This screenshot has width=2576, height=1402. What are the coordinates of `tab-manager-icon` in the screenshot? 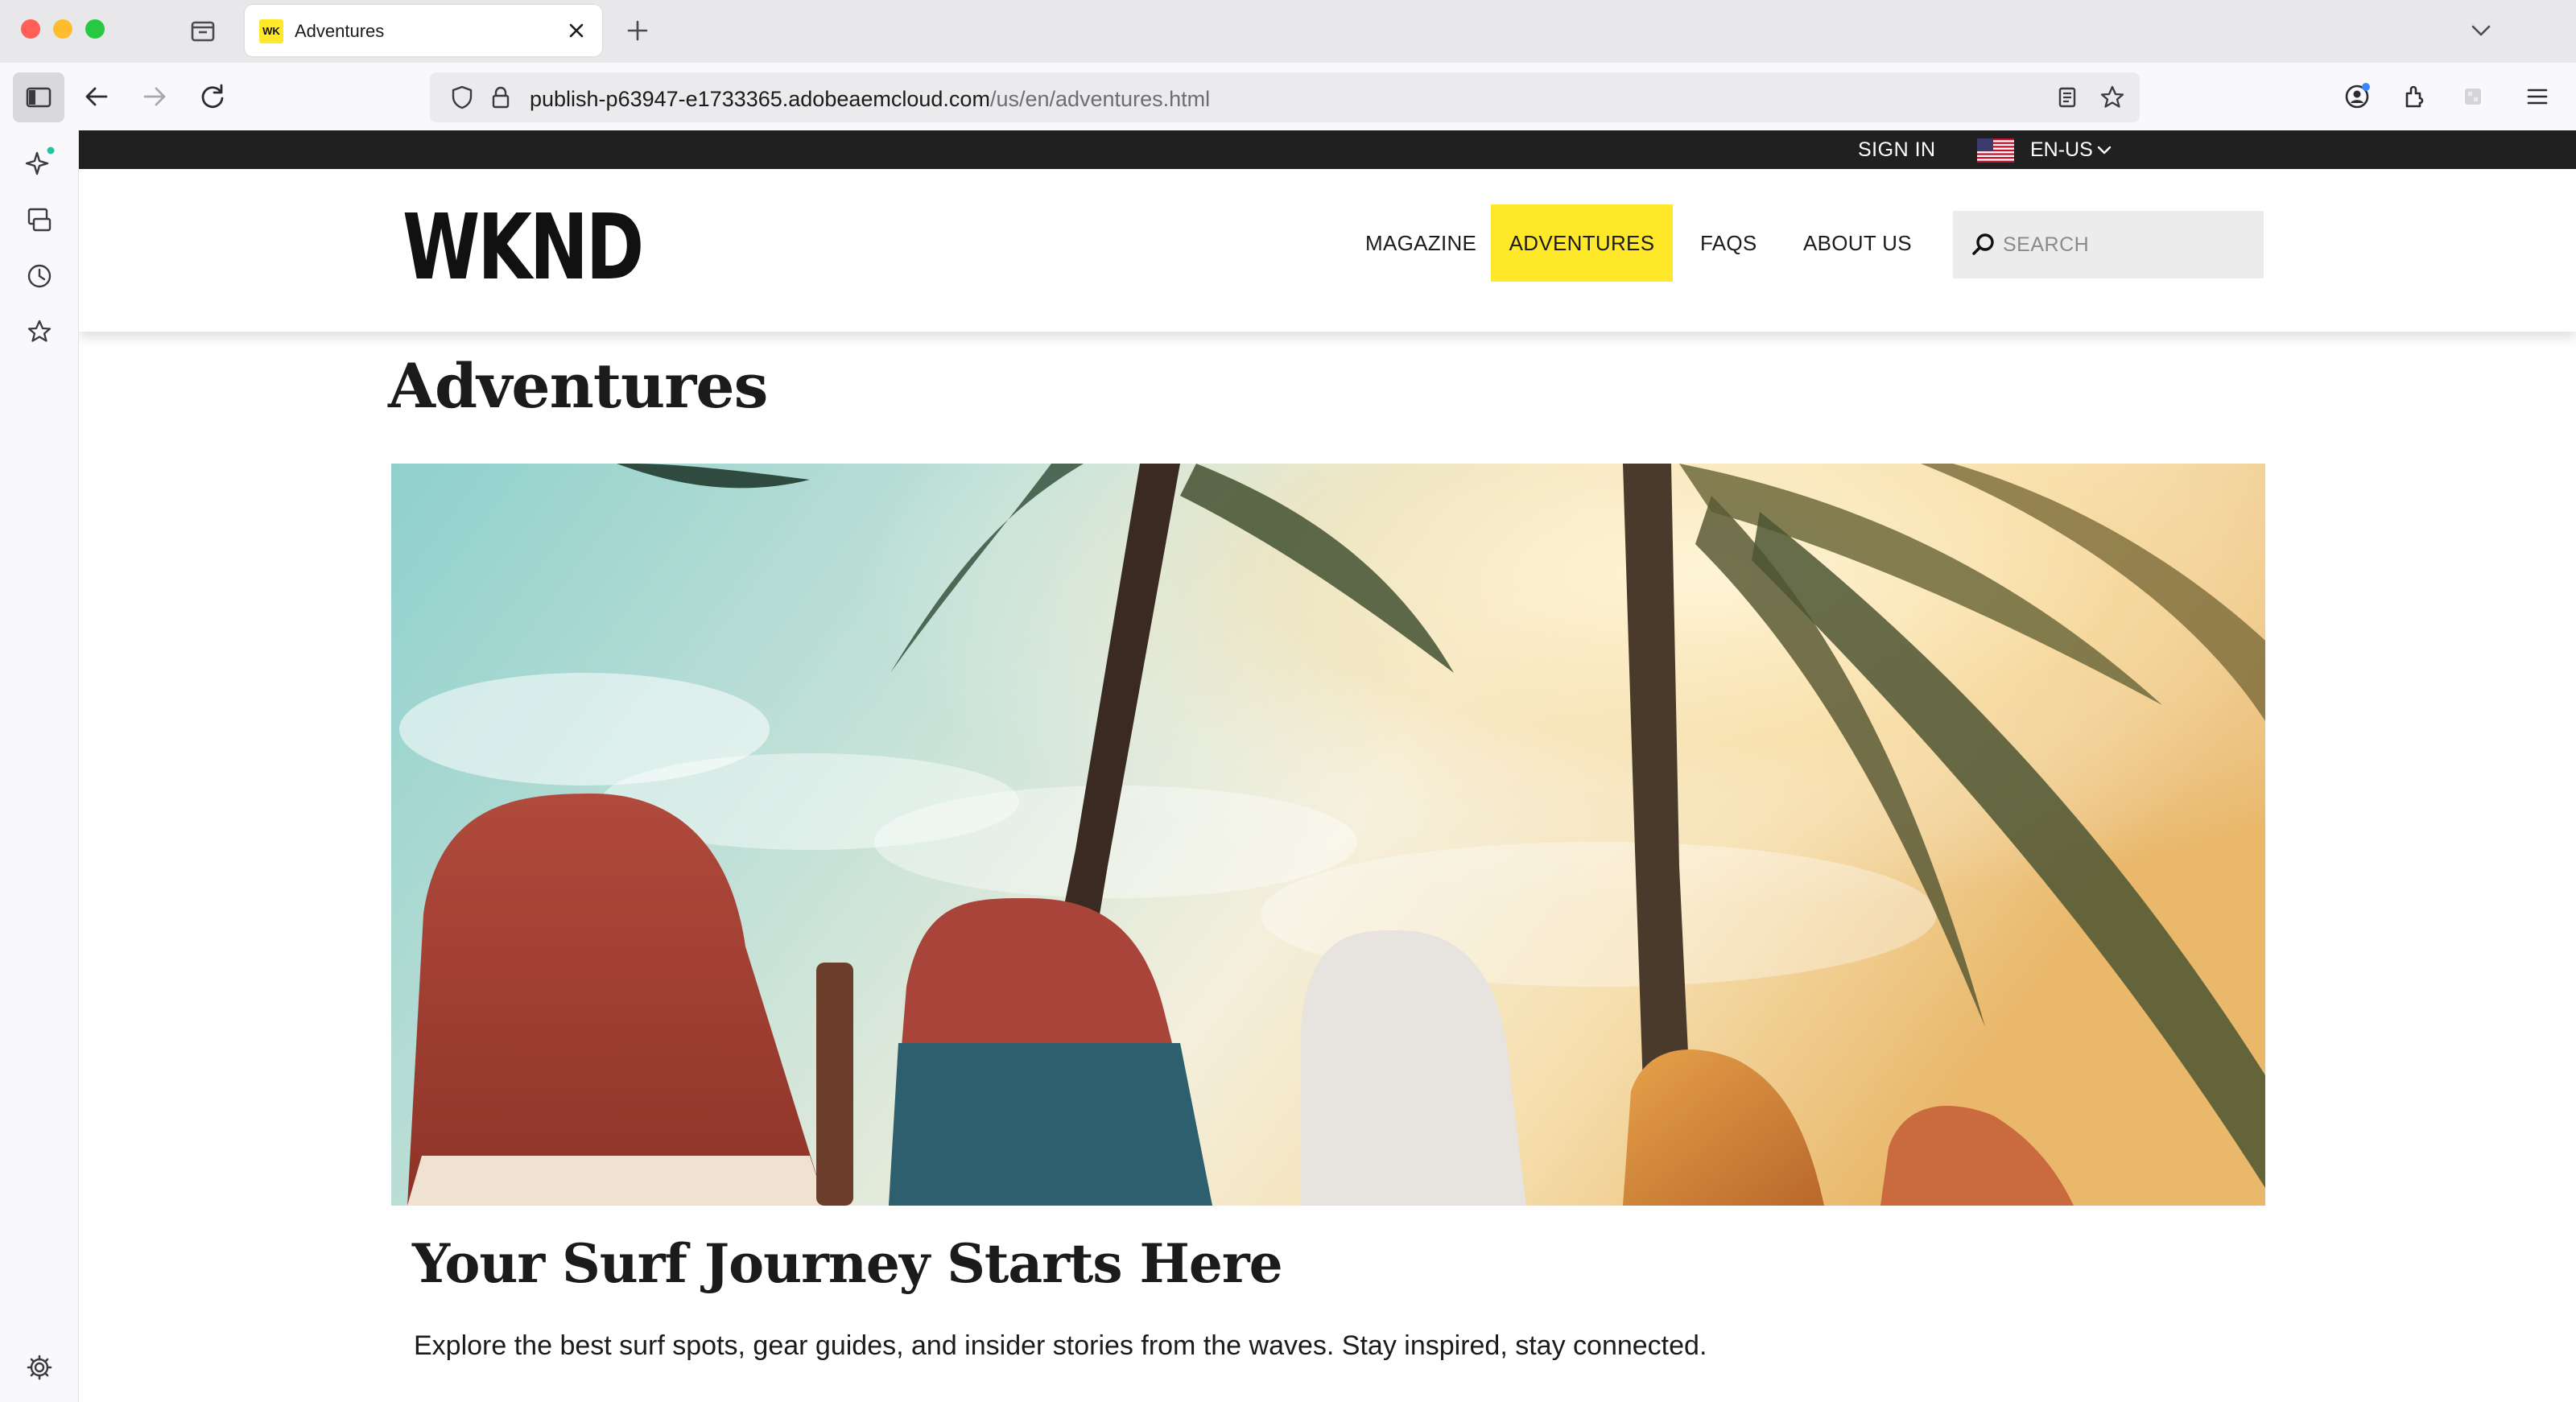 It's located at (203, 30).